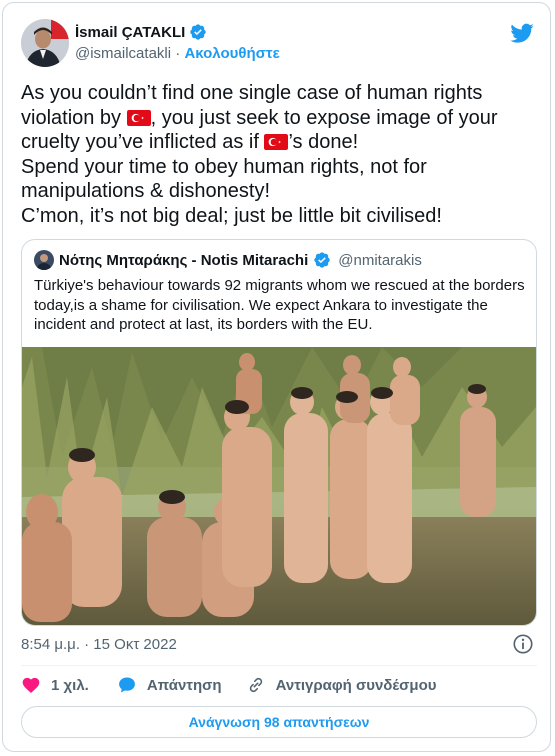 The height and width of the screenshot is (756, 555). Describe the element at coordinates (522, 33) in the screenshot. I see `twitter-bird-icon` at that location.